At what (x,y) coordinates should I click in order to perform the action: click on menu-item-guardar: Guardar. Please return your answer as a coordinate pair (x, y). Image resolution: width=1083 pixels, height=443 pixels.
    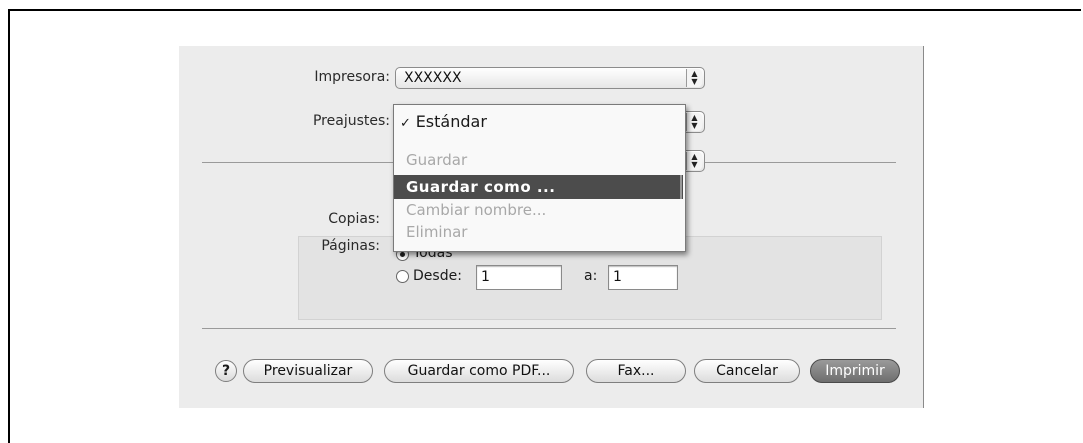
    Looking at the image, I should click on (538, 162).